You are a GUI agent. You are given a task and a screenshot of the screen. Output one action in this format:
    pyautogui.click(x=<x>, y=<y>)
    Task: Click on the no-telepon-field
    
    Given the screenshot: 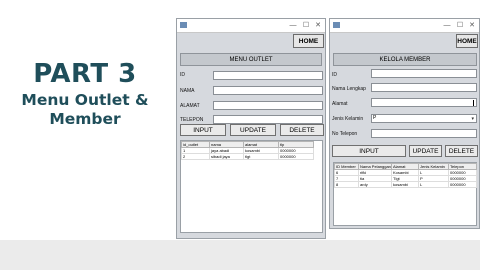 What is the action you would take?
    pyautogui.click(x=424, y=133)
    